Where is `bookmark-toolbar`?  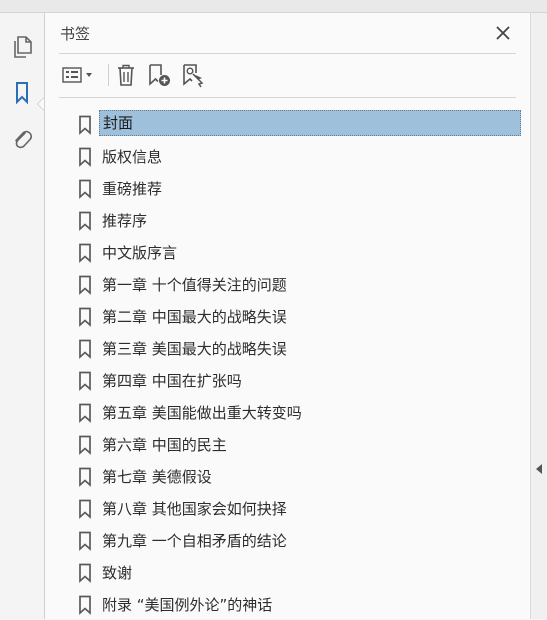 bookmark-toolbar is located at coordinates (289, 75).